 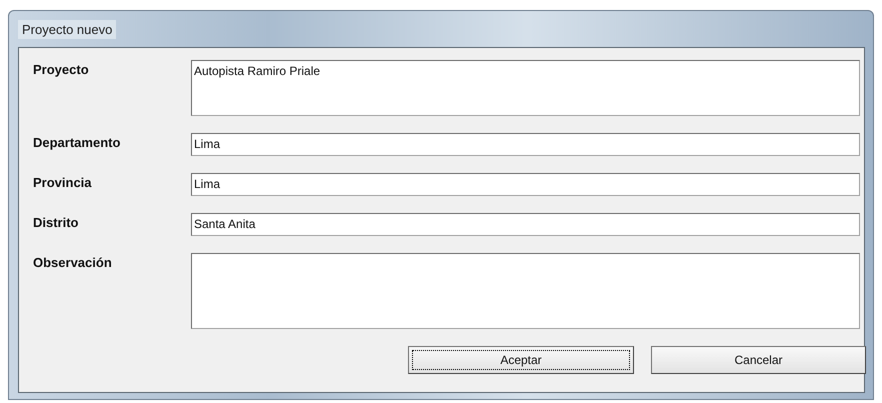 What do you see at coordinates (525, 88) in the screenshot?
I see `text-area: Autopista Ramiro Priale` at bounding box center [525, 88].